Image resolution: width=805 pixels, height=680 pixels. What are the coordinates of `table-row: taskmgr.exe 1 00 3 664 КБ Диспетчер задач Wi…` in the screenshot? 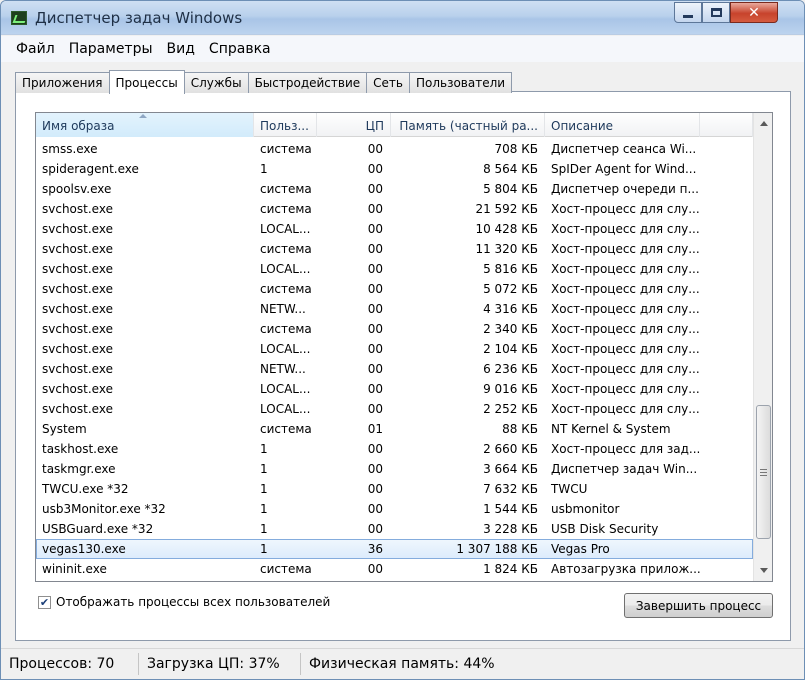 It's located at (394, 469).